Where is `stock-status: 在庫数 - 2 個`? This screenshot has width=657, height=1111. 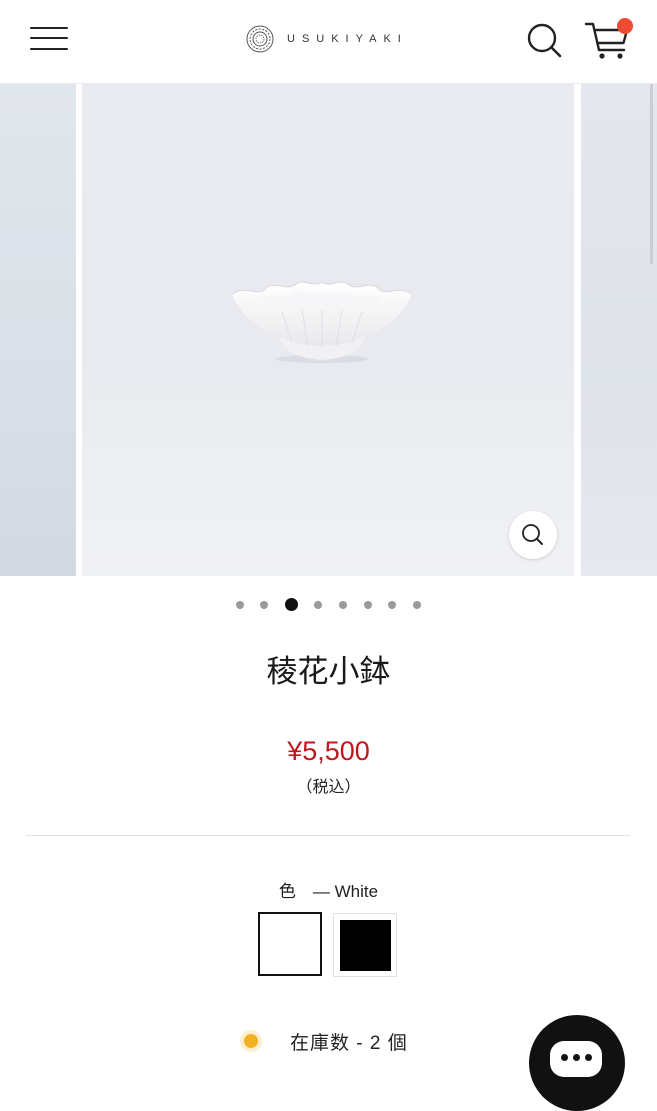
stock-status: 在庫数 - 2 個 is located at coordinates (326, 1041).